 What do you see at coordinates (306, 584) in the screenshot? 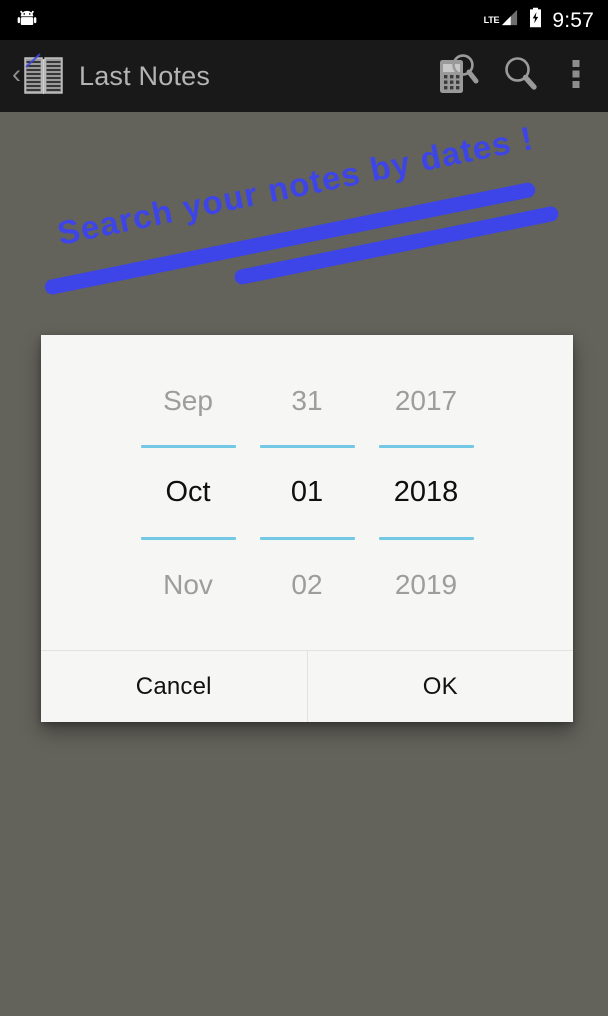
I see `day-next-value: 02` at bounding box center [306, 584].